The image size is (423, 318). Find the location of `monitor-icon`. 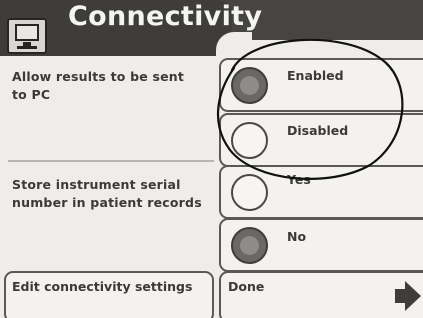

monitor-icon is located at coordinates (27, 36).